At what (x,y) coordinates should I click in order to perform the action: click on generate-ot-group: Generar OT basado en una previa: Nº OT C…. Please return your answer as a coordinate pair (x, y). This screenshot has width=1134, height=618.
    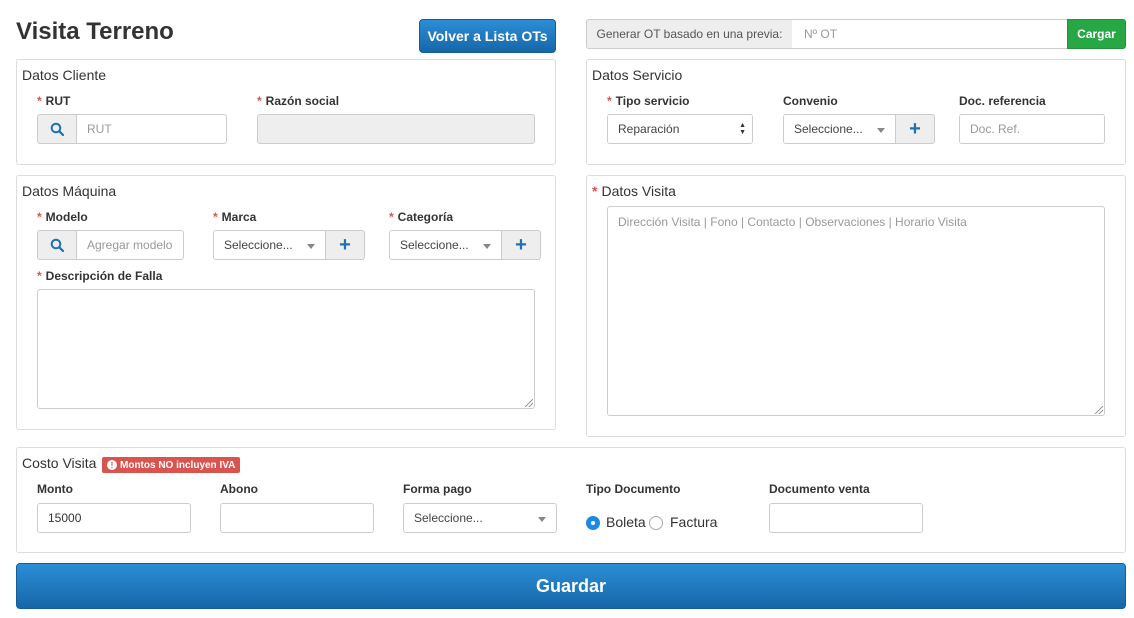
    Looking at the image, I should click on (856, 34).